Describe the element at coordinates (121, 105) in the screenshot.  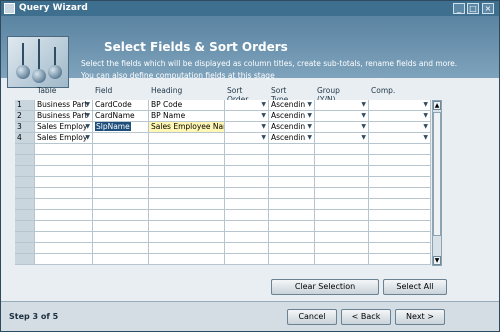
I see `field-cell: CardCode` at that location.